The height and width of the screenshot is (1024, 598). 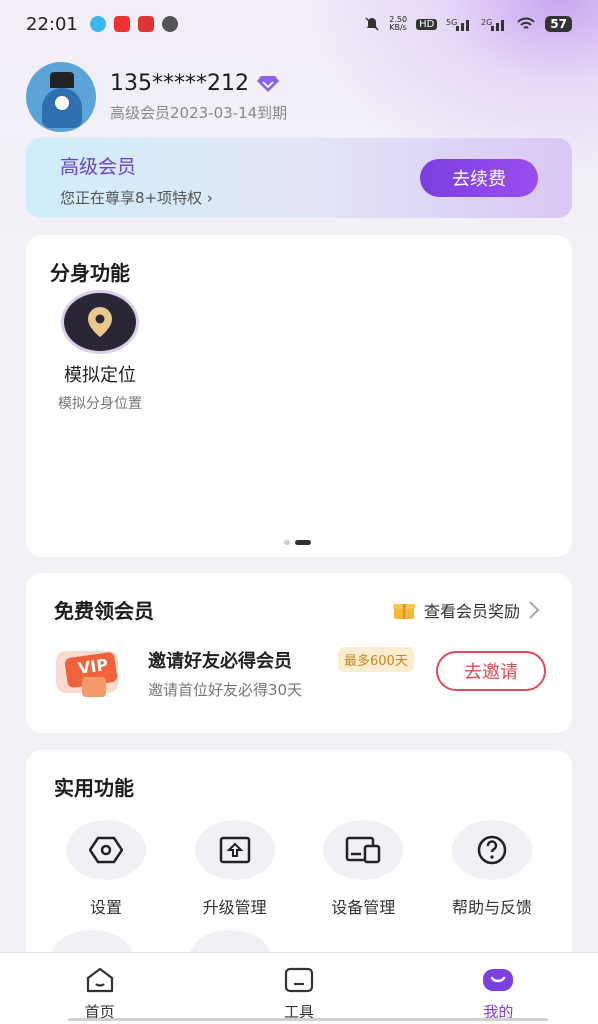 What do you see at coordinates (52, 24) in the screenshot?
I see `status-time: 22:01` at bounding box center [52, 24].